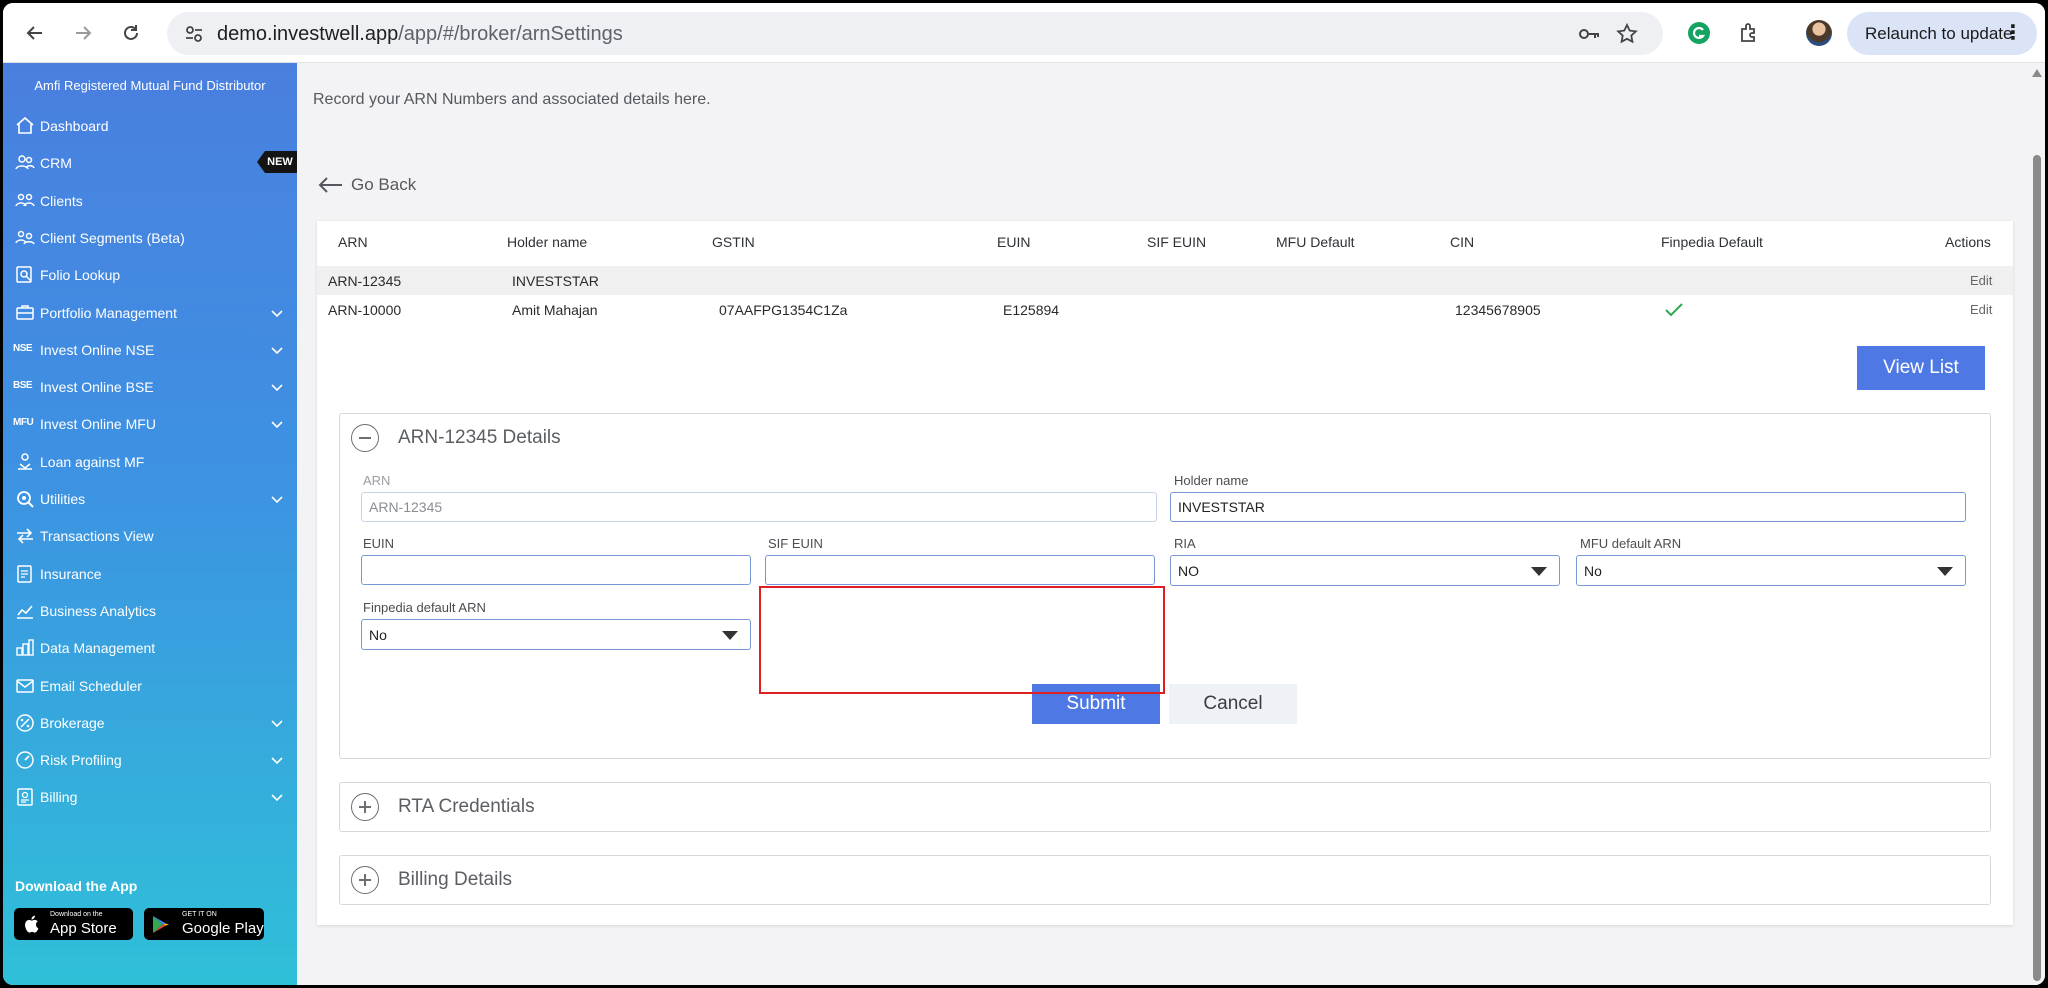  Describe the element at coordinates (365, 438) in the screenshot. I see `collapse-icon` at that location.